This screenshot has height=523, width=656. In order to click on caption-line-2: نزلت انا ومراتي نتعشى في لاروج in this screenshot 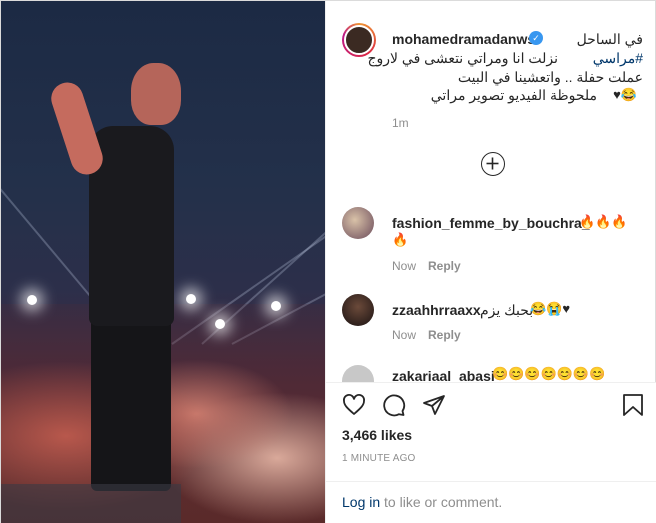, I will do `click(462, 58)`.